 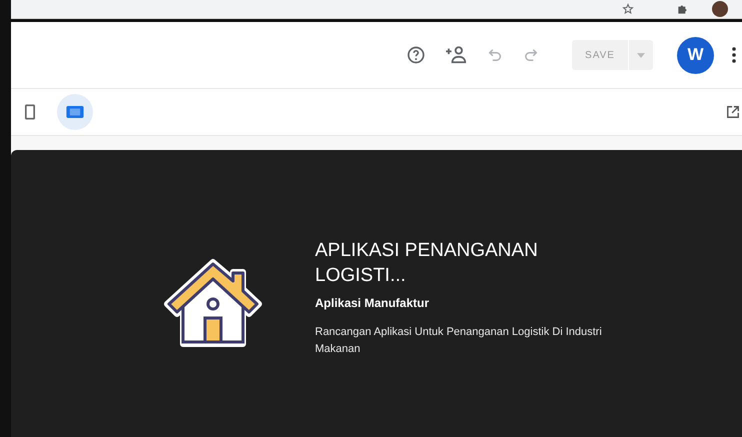 What do you see at coordinates (641, 55) in the screenshot?
I see `caret-icon` at bounding box center [641, 55].